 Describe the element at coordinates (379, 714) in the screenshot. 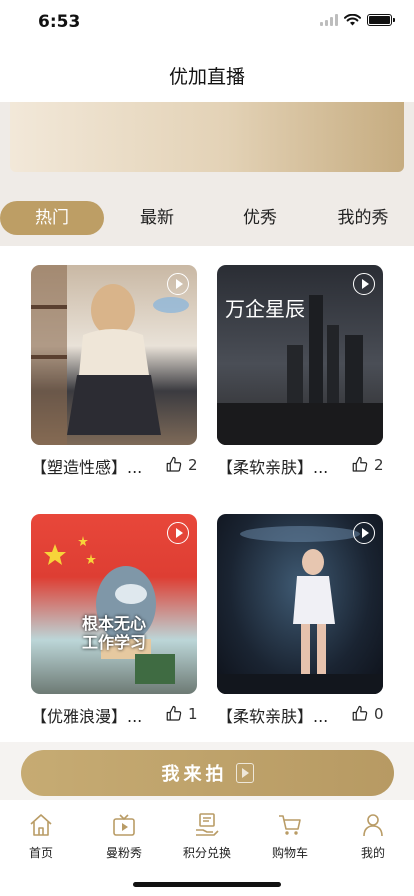

I see `like-count: 0` at that location.